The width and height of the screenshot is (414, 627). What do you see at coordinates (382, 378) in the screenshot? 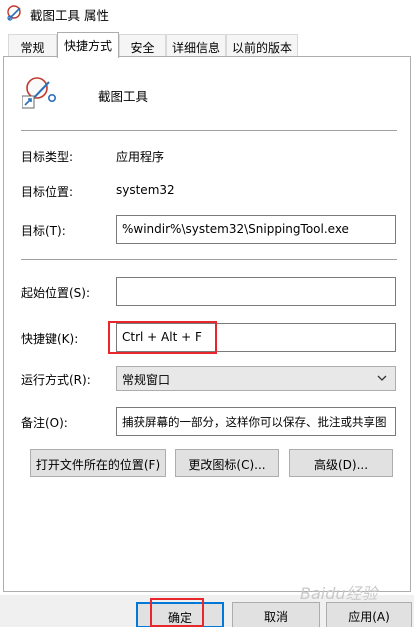
I see `chevron-down-icon` at bounding box center [382, 378].